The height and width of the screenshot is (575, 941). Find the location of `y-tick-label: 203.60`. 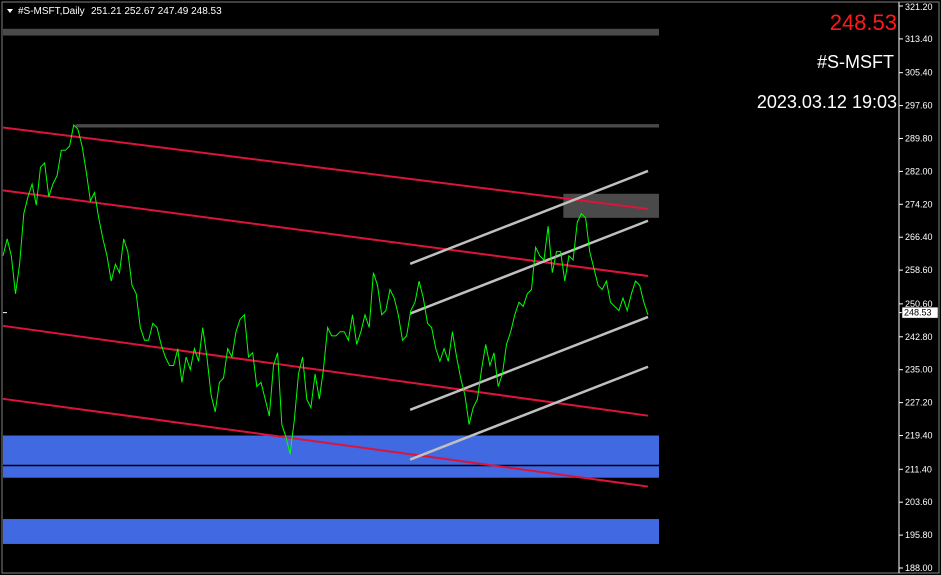

y-tick-label: 203.60 is located at coordinates (919, 502).